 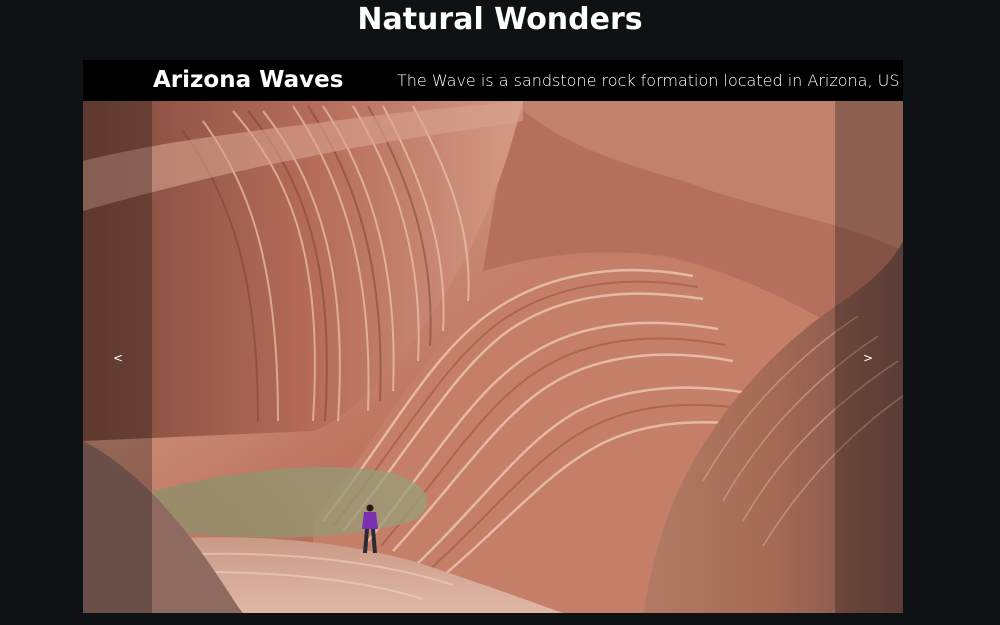 I want to click on next-slide-button: >, so click(x=868, y=358).